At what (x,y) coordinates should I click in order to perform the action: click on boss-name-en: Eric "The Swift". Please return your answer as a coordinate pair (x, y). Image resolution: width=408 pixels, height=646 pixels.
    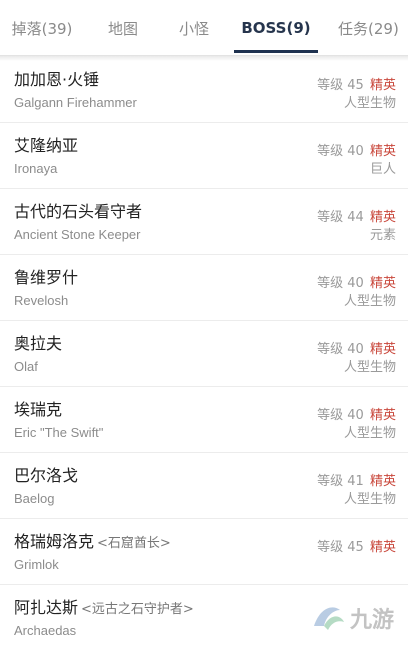
    Looking at the image, I should click on (59, 432).